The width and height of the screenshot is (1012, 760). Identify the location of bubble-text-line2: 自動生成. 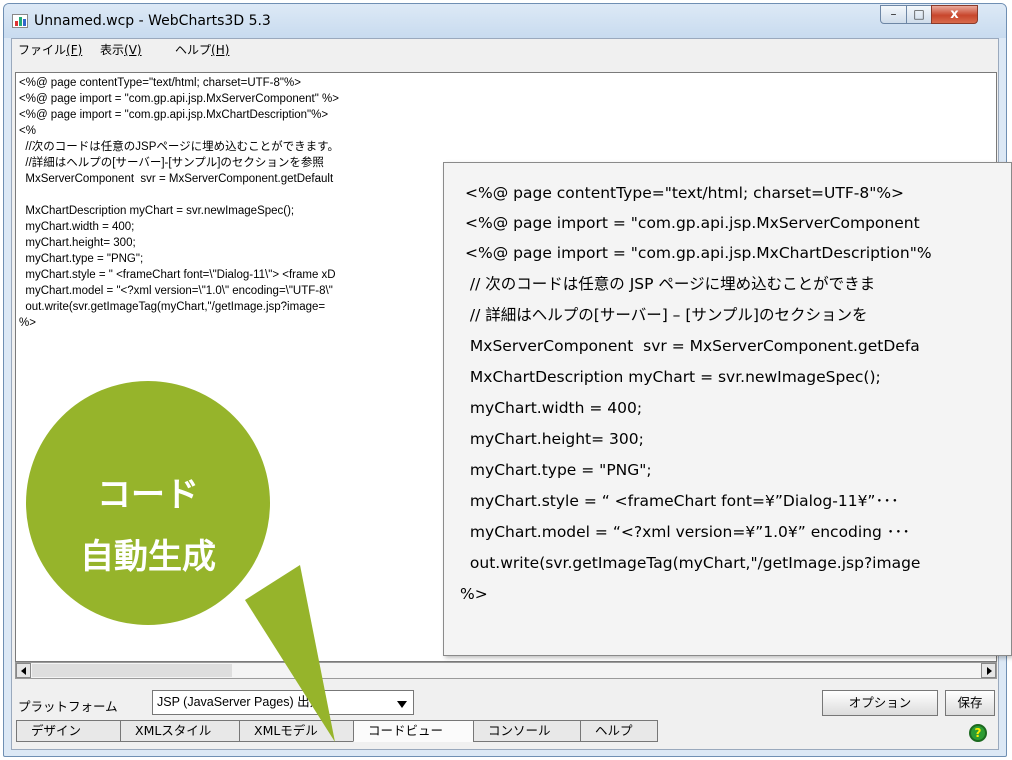
(148, 557).